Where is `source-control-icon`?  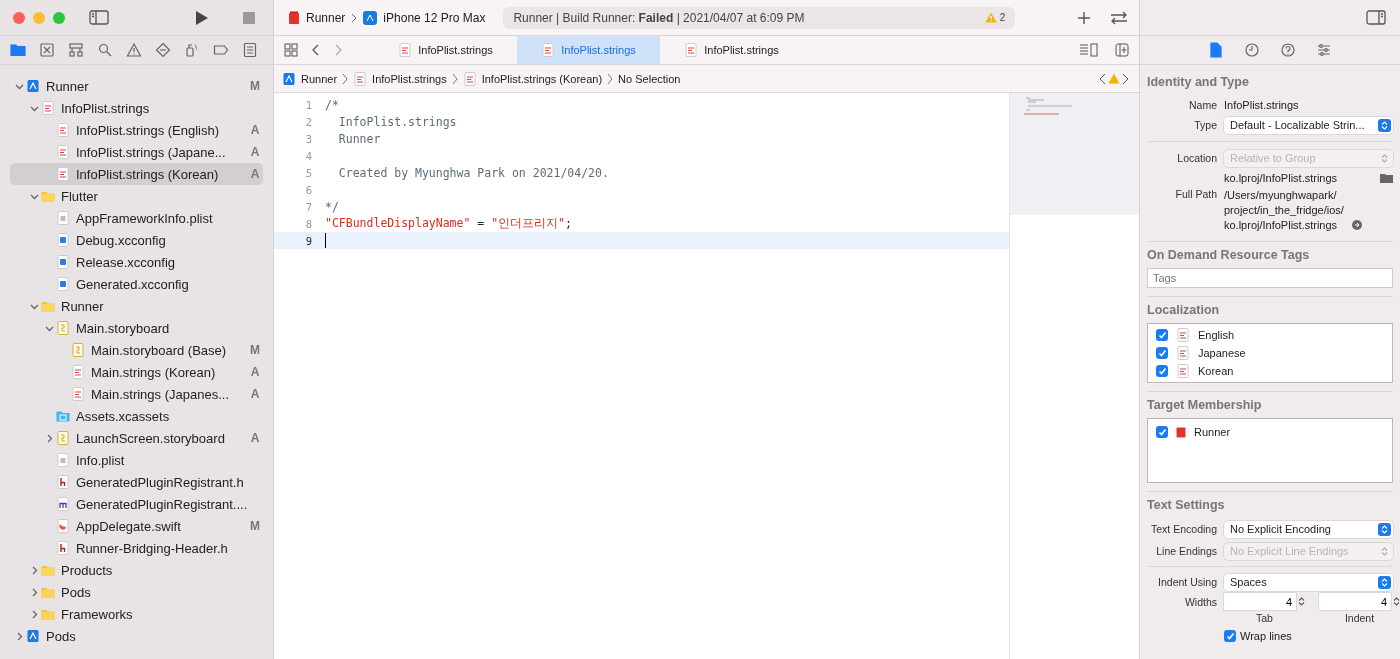
source-control-icon is located at coordinates (47, 50).